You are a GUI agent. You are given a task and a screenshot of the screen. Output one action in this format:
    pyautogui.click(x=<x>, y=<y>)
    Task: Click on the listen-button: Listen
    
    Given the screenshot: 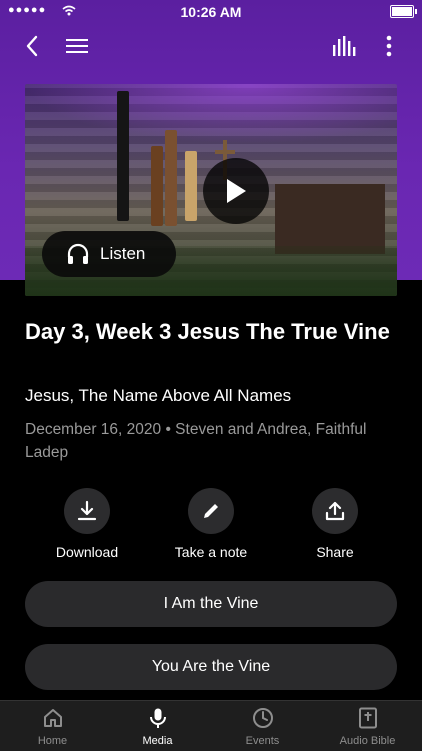 What is the action you would take?
    pyautogui.click(x=109, y=254)
    